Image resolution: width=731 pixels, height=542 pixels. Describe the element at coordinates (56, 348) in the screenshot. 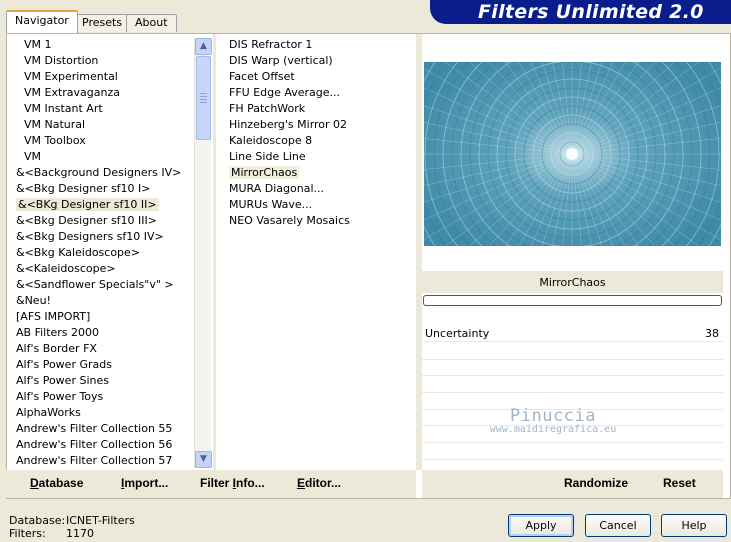

I see `category-label: Alf's Border FX` at that location.